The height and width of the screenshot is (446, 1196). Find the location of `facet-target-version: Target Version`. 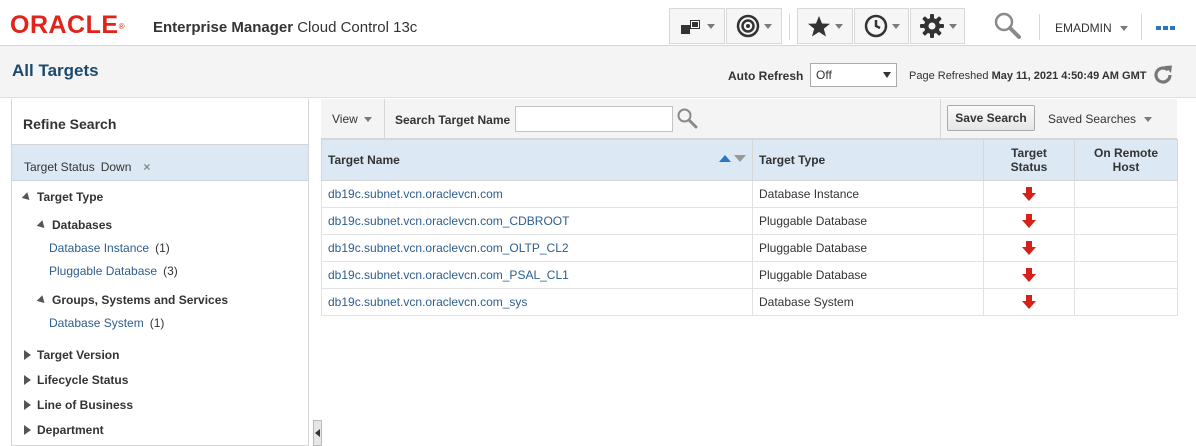

facet-target-version: Target Version is located at coordinates (71, 355).